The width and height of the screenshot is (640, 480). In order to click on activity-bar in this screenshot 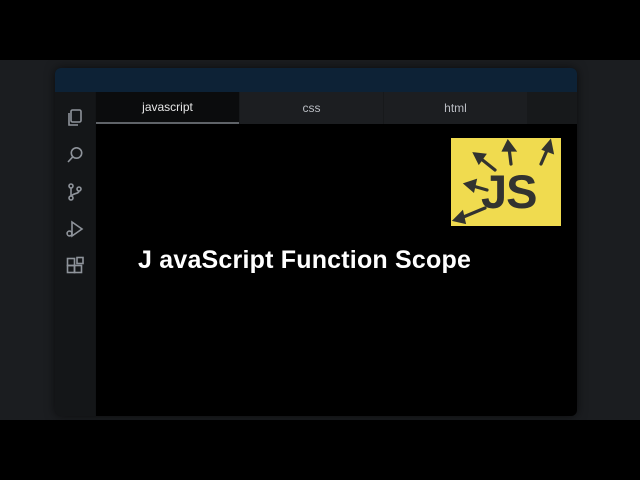, I will do `click(75, 254)`.